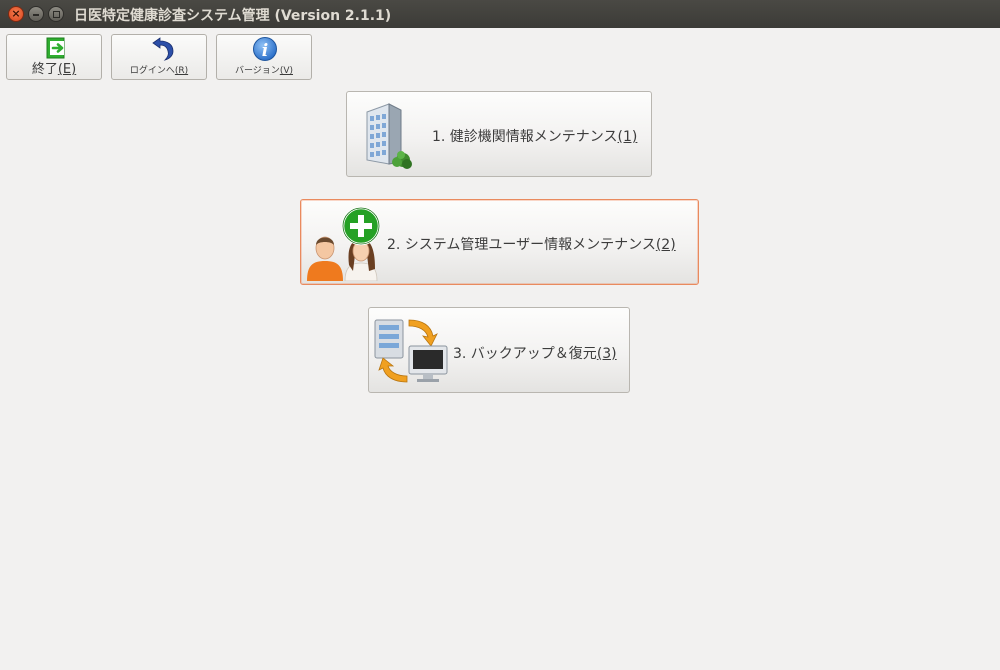 This screenshot has height=670, width=1000. I want to click on add-users-icon, so click(345, 245).